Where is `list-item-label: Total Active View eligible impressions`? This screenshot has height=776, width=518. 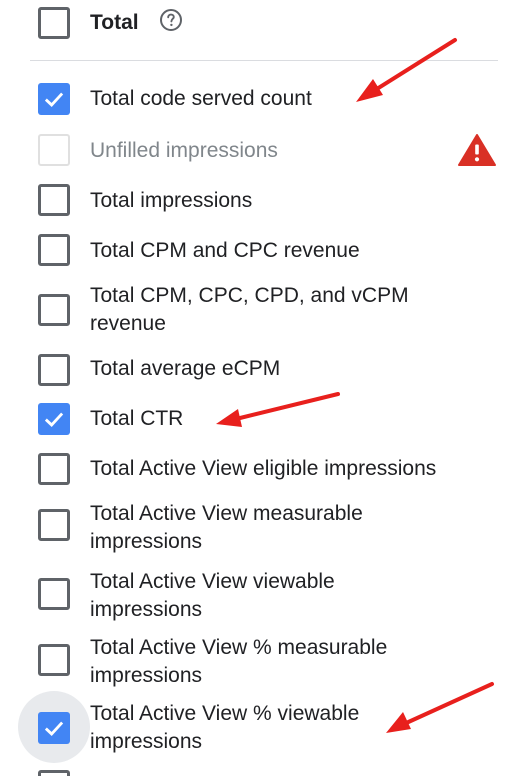 list-item-label: Total Active View eligible impressions is located at coordinates (263, 468).